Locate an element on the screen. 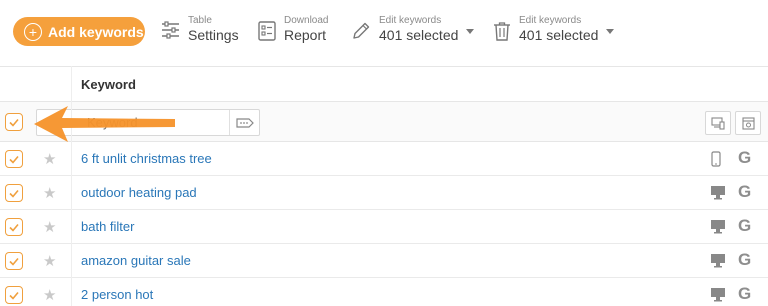  edit-keywords-1-big: 401 selected is located at coordinates (419, 35).